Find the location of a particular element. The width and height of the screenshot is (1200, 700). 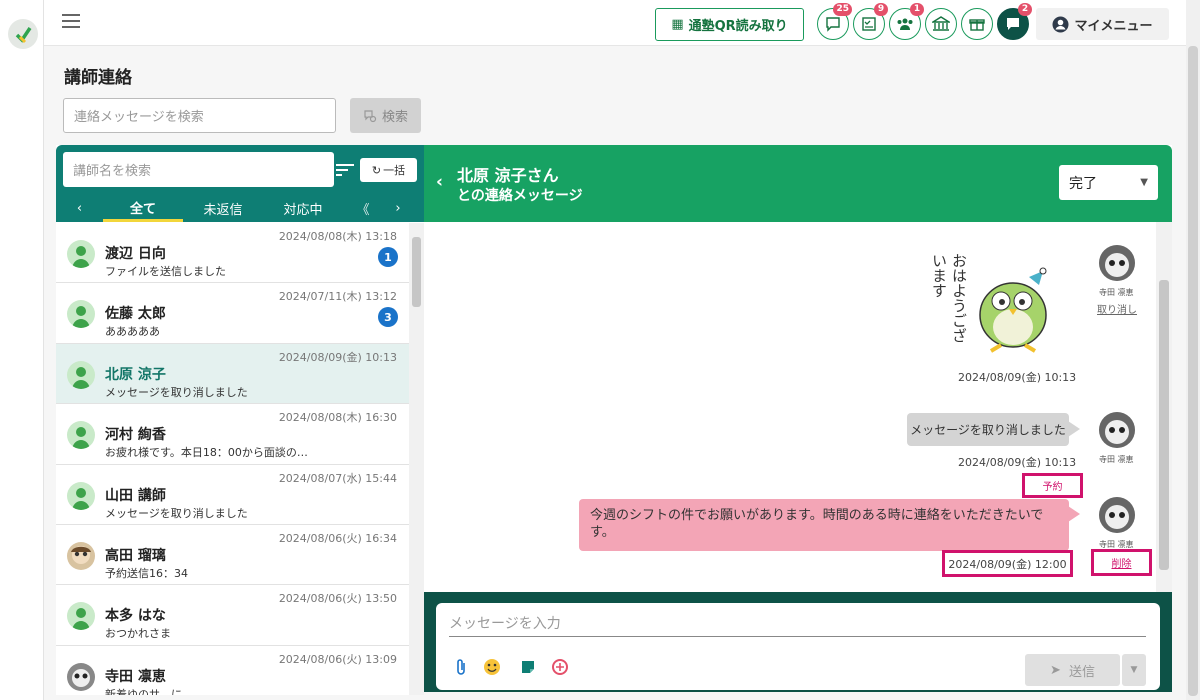

tabs-next-icon: › is located at coordinates (398, 208).